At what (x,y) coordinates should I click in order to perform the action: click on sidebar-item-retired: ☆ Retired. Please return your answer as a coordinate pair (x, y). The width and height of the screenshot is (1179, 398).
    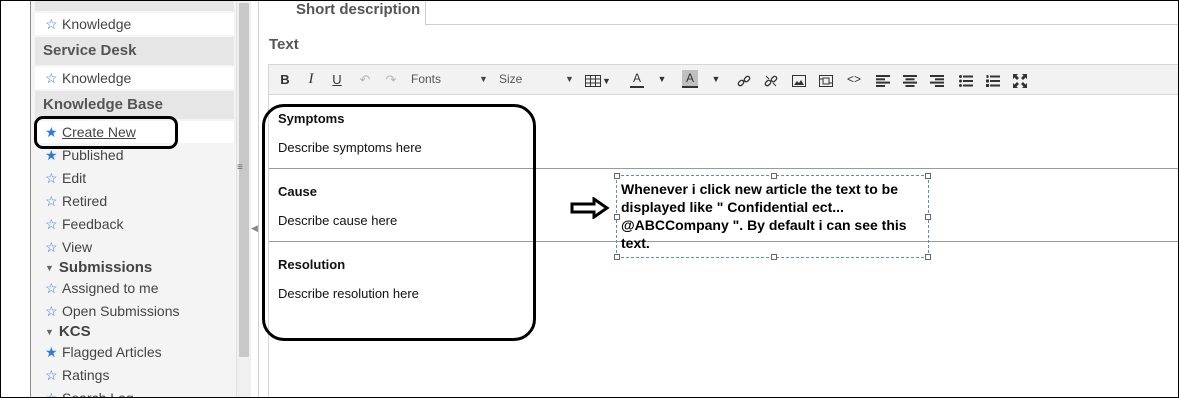
    Looking at the image, I should click on (134, 201).